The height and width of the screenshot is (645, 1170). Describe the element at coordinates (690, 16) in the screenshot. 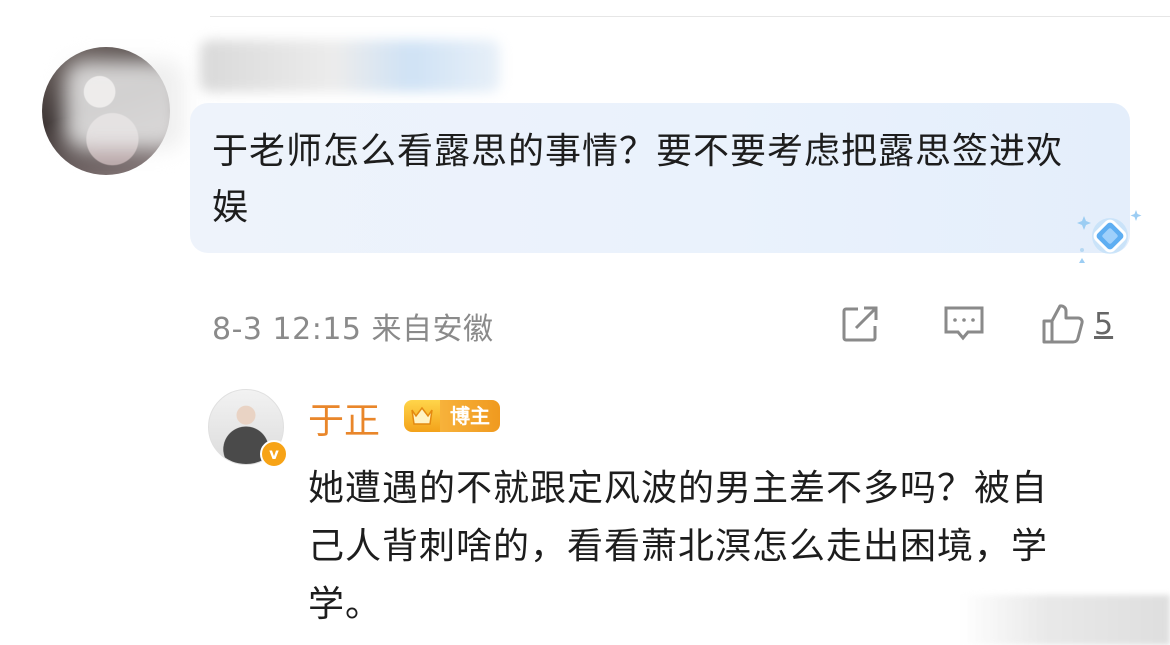

I see `top-divider` at that location.